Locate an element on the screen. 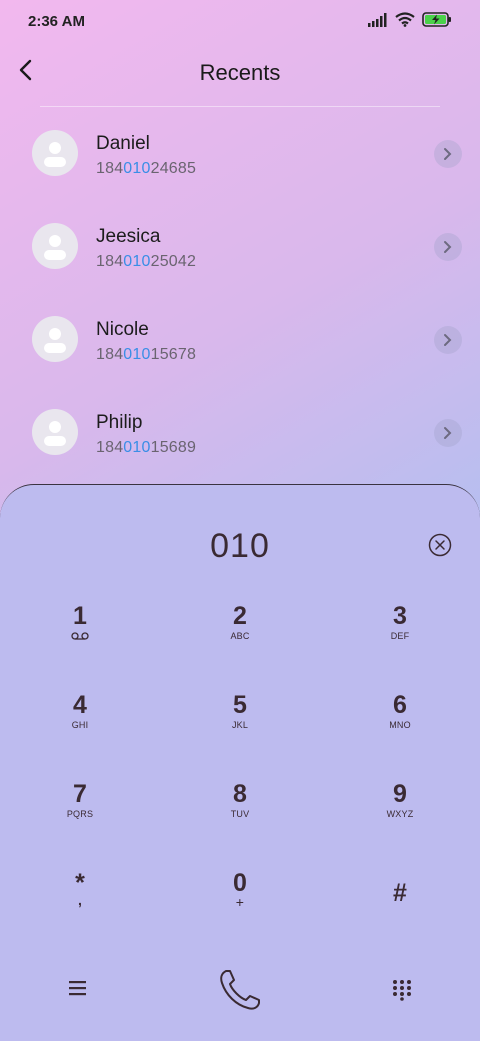 Image resolution: width=480 pixels, height=1041 pixels. voicemail-icon is located at coordinates (80, 636).